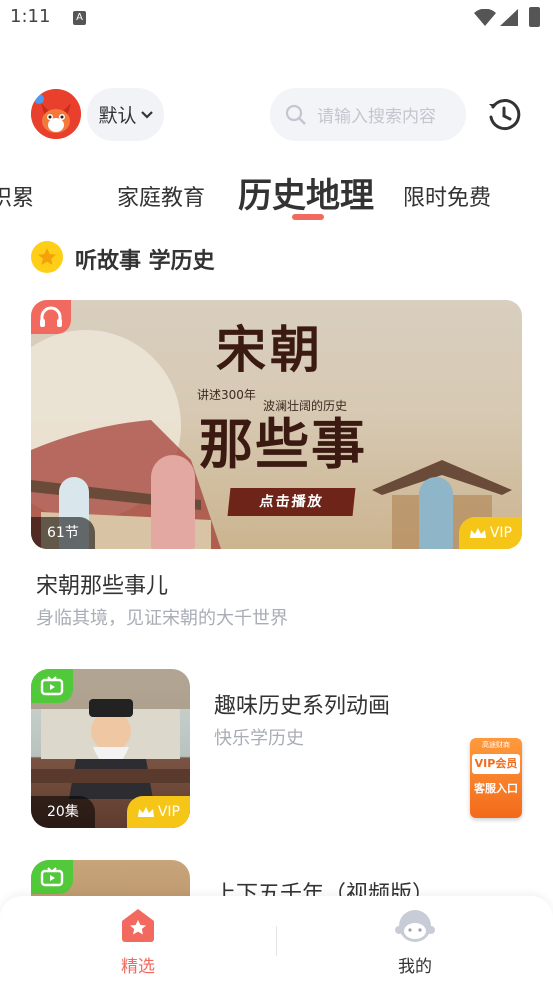 Image resolution: width=553 pixels, height=984 pixels. I want to click on bottom-nav: 精选 我的, so click(276, 940).